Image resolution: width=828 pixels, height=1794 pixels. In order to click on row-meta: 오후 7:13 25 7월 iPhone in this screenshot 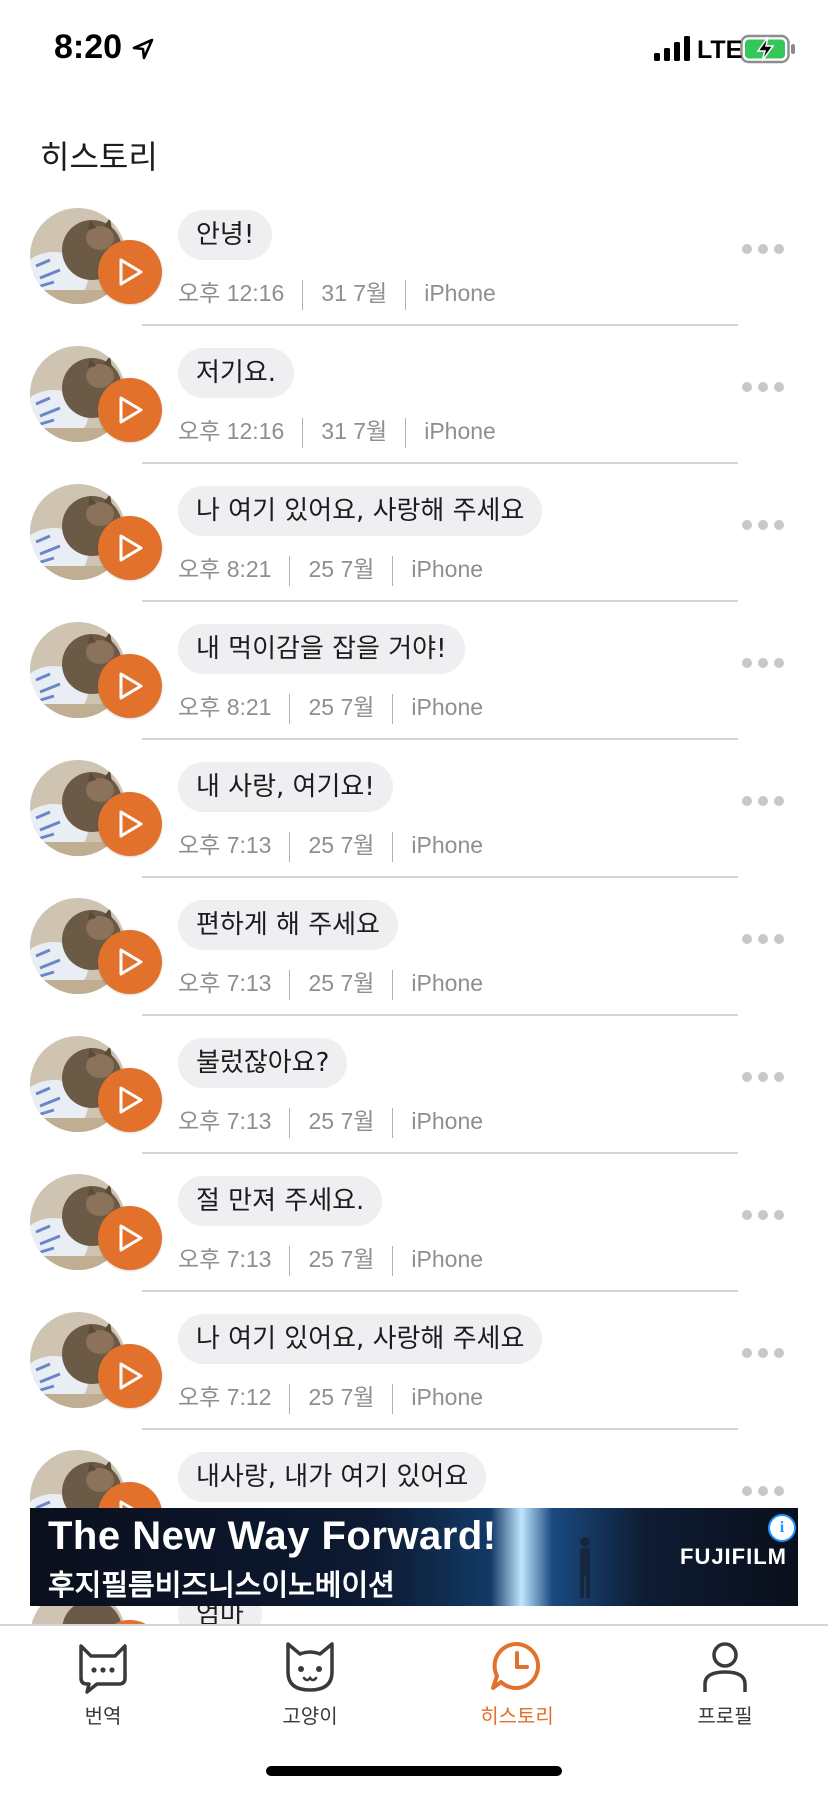, I will do `click(330, 845)`.